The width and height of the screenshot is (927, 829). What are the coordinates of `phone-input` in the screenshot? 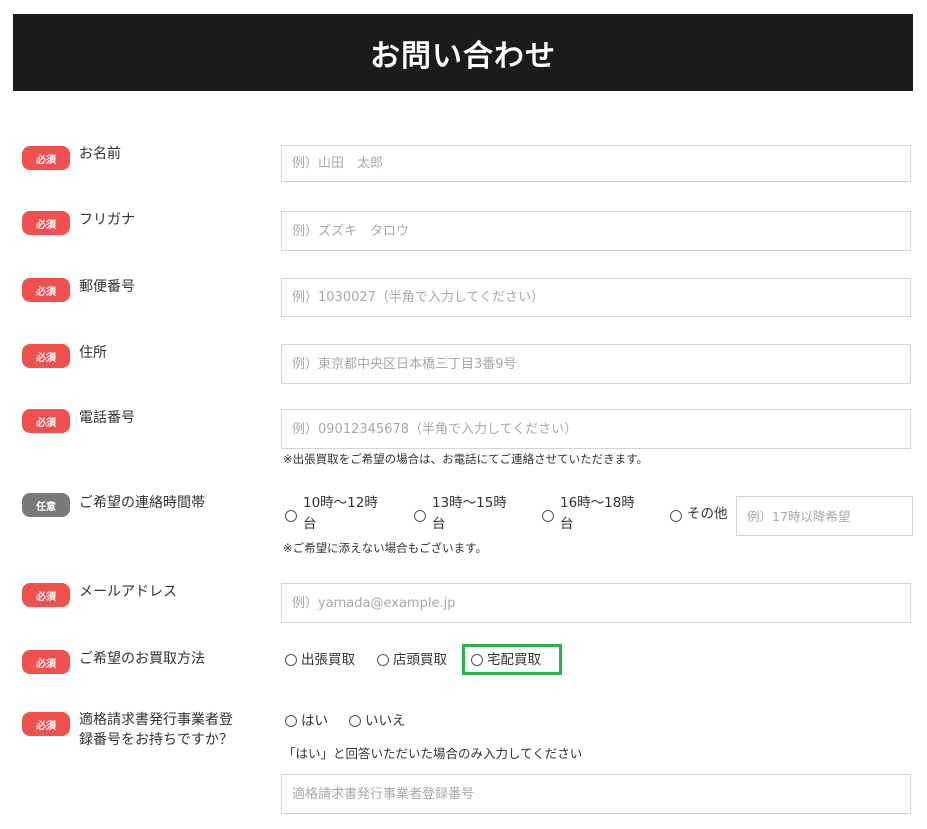 It's located at (596, 429).